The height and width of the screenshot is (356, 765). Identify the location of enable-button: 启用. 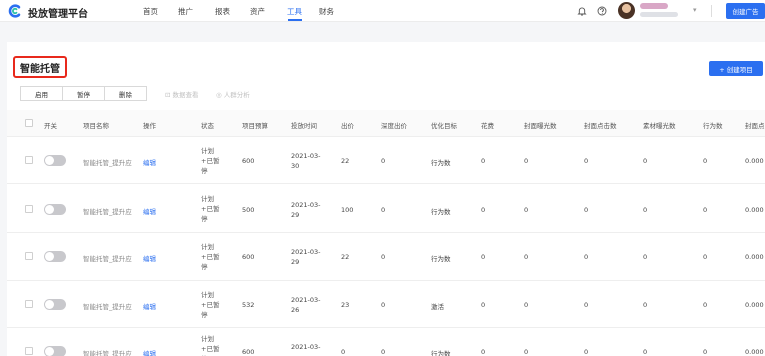
(41, 93).